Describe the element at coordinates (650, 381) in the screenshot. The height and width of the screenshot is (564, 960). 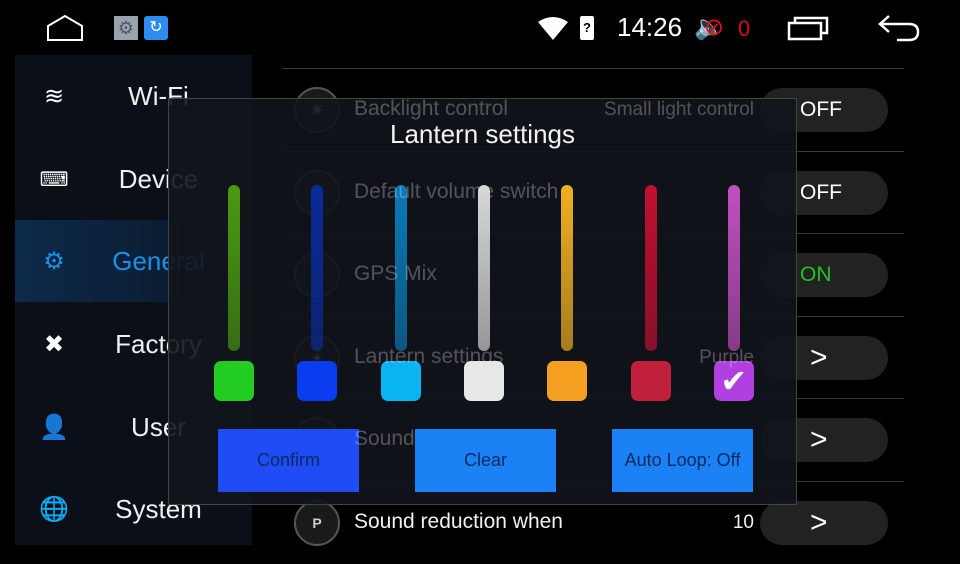
I see `red-color-swatch` at that location.